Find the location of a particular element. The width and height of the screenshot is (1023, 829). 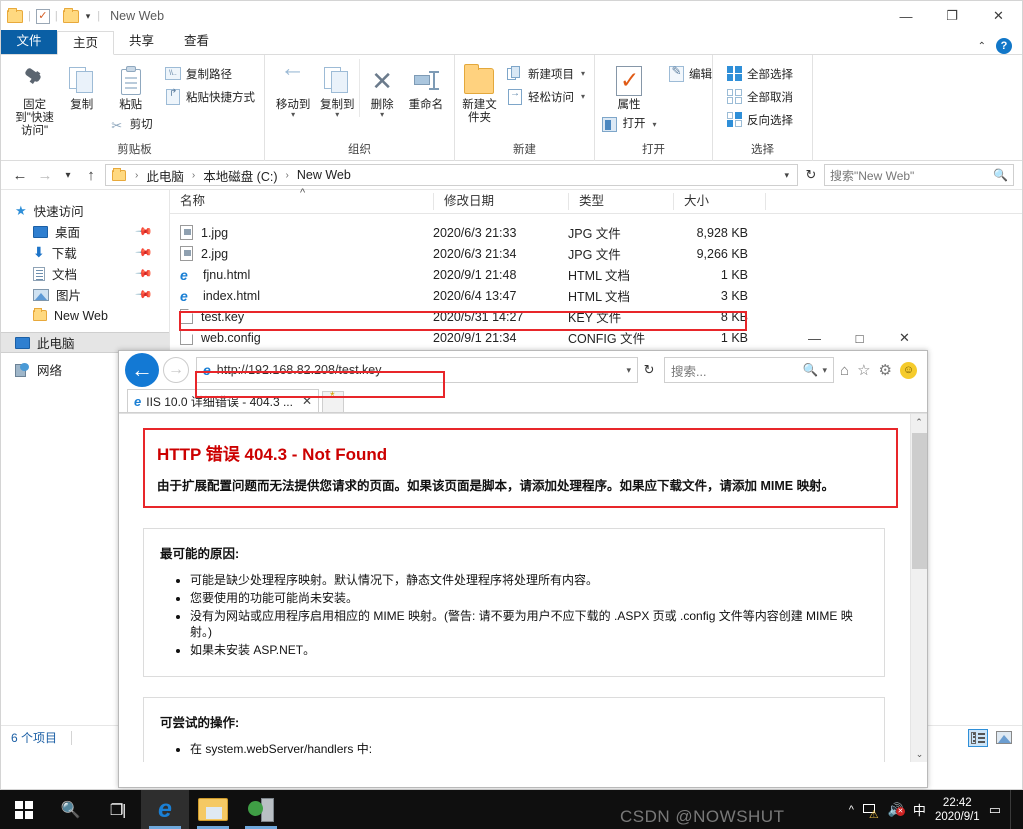

column-header-type: 类型 is located at coordinates (620, 201).